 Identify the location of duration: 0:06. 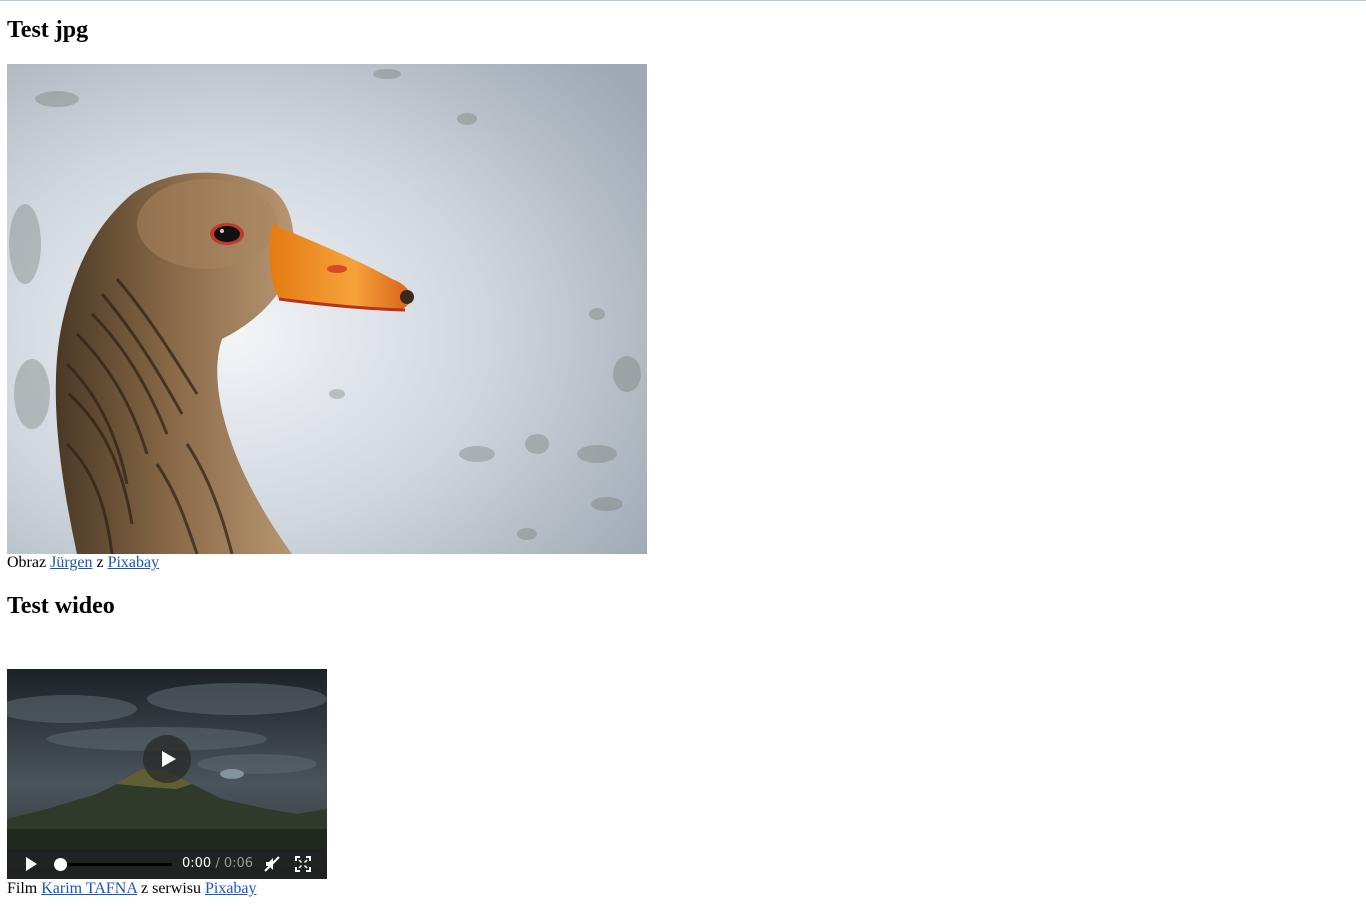
(238, 863).